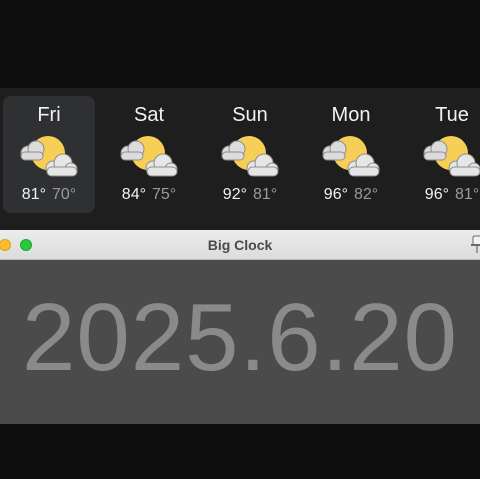  I want to click on high-temp: 84°, so click(133, 194).